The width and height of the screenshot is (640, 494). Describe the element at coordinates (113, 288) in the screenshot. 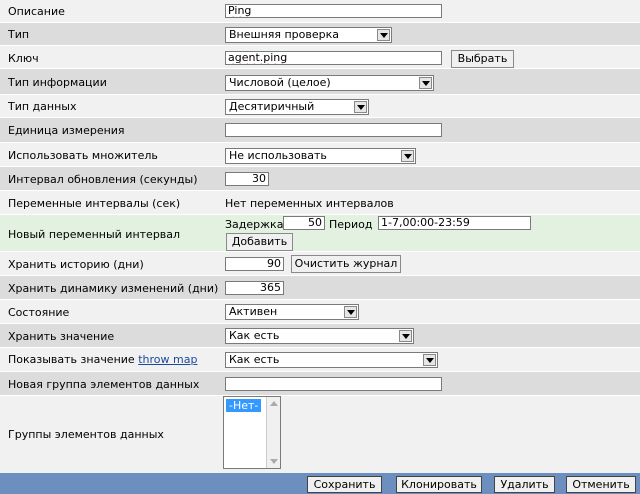

I see `trends-label: Хранить динамику изменений (дни)` at that location.